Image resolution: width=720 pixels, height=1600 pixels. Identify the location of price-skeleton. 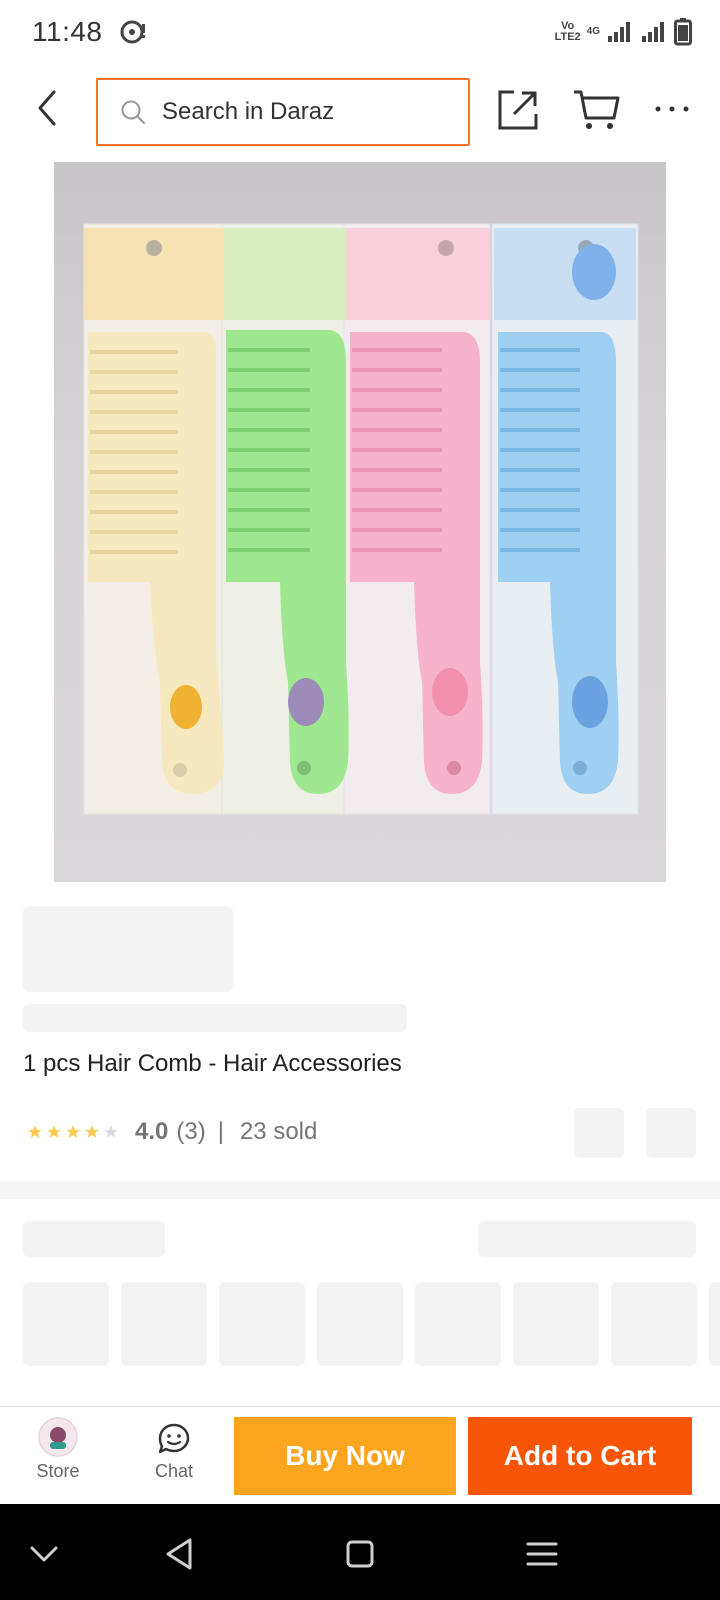
(128, 949).